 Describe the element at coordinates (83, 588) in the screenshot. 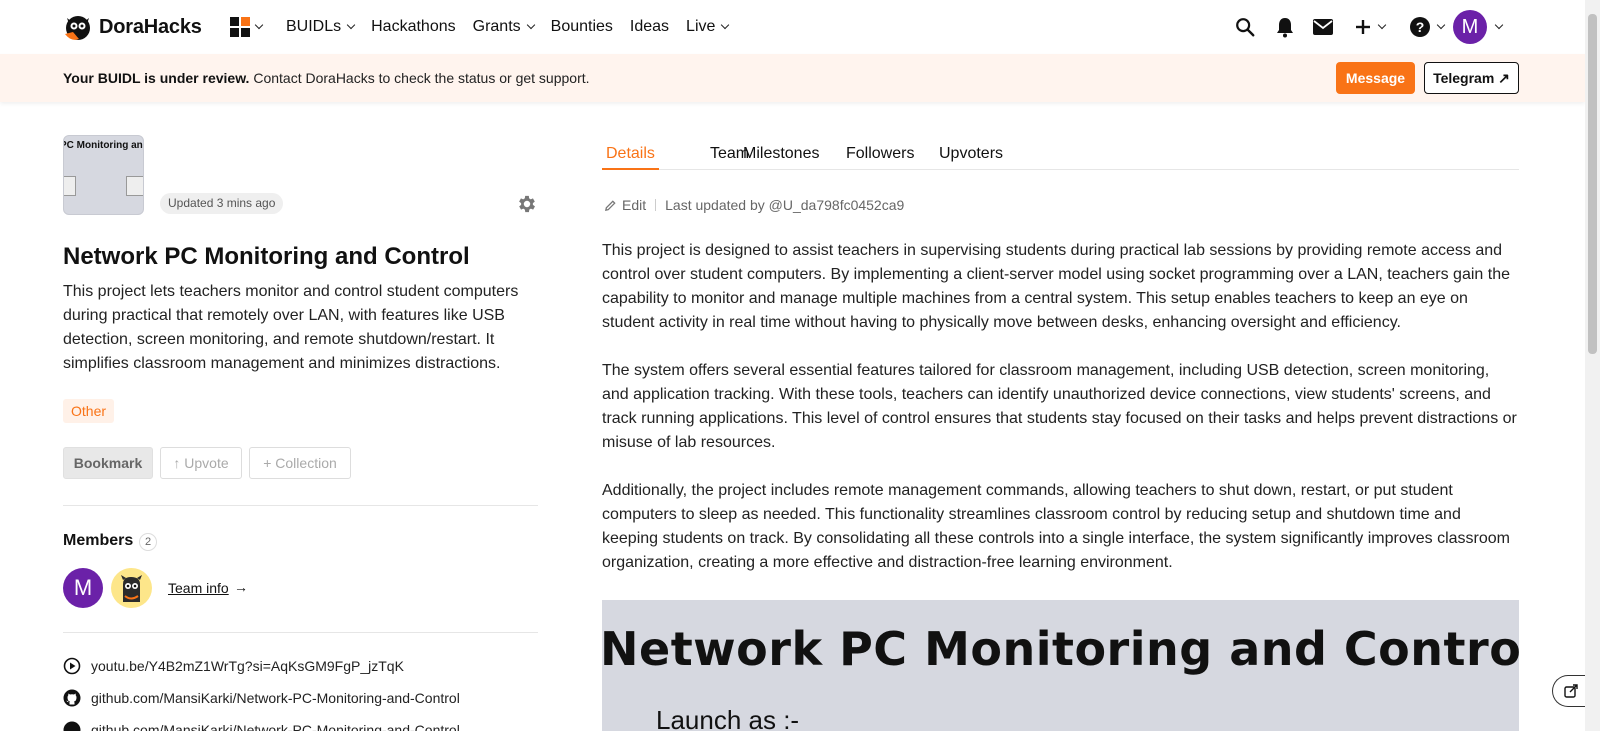

I see `member-avatar: M` at that location.